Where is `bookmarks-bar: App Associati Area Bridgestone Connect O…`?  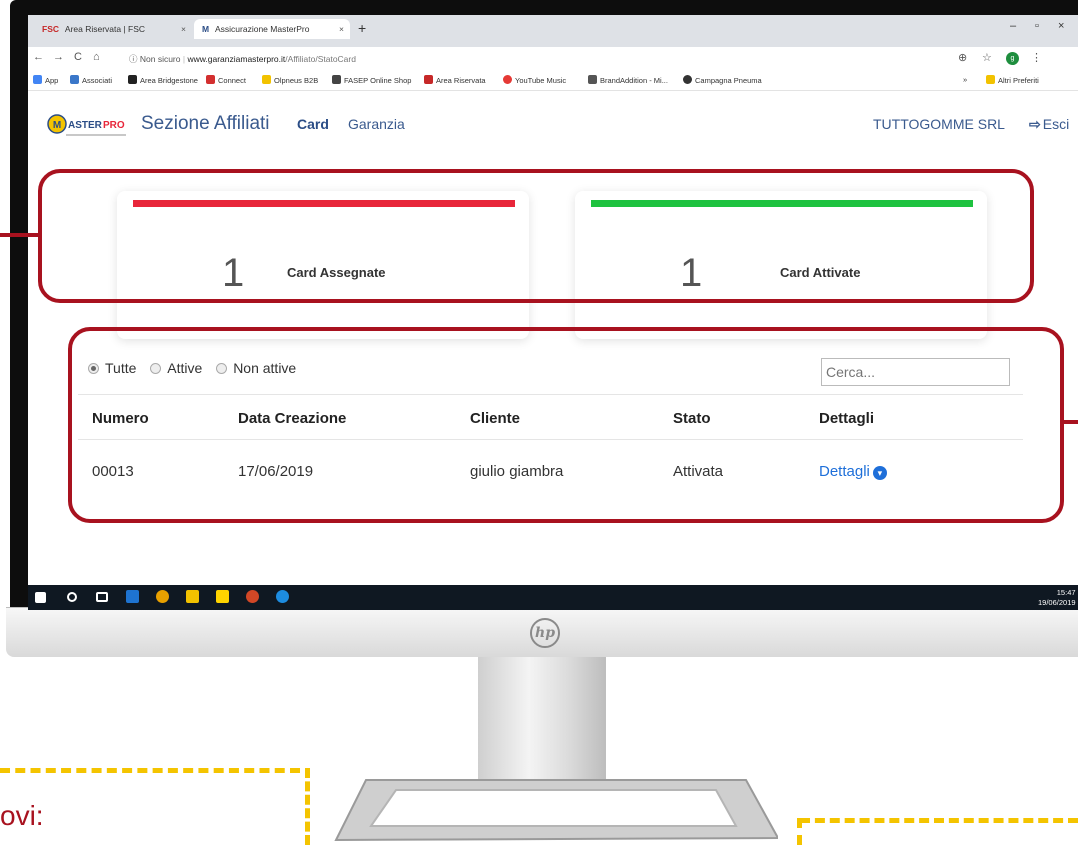 bookmarks-bar: App Associati Area Bridgestone Connect O… is located at coordinates (553, 81).